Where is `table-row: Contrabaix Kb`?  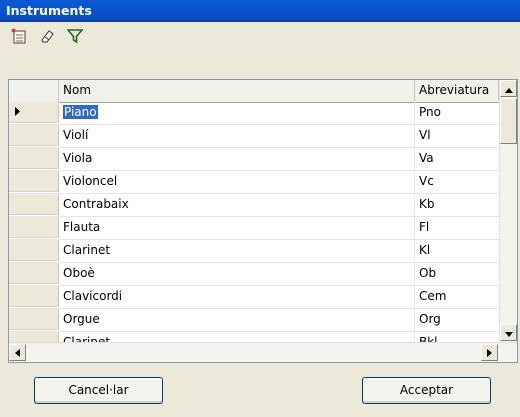 table-row: Contrabaix Kb is located at coordinates (254, 205).